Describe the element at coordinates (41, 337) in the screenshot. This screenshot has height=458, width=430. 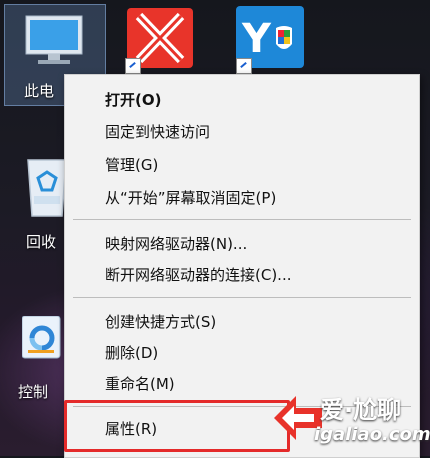
I see `control-panel-icon` at that location.